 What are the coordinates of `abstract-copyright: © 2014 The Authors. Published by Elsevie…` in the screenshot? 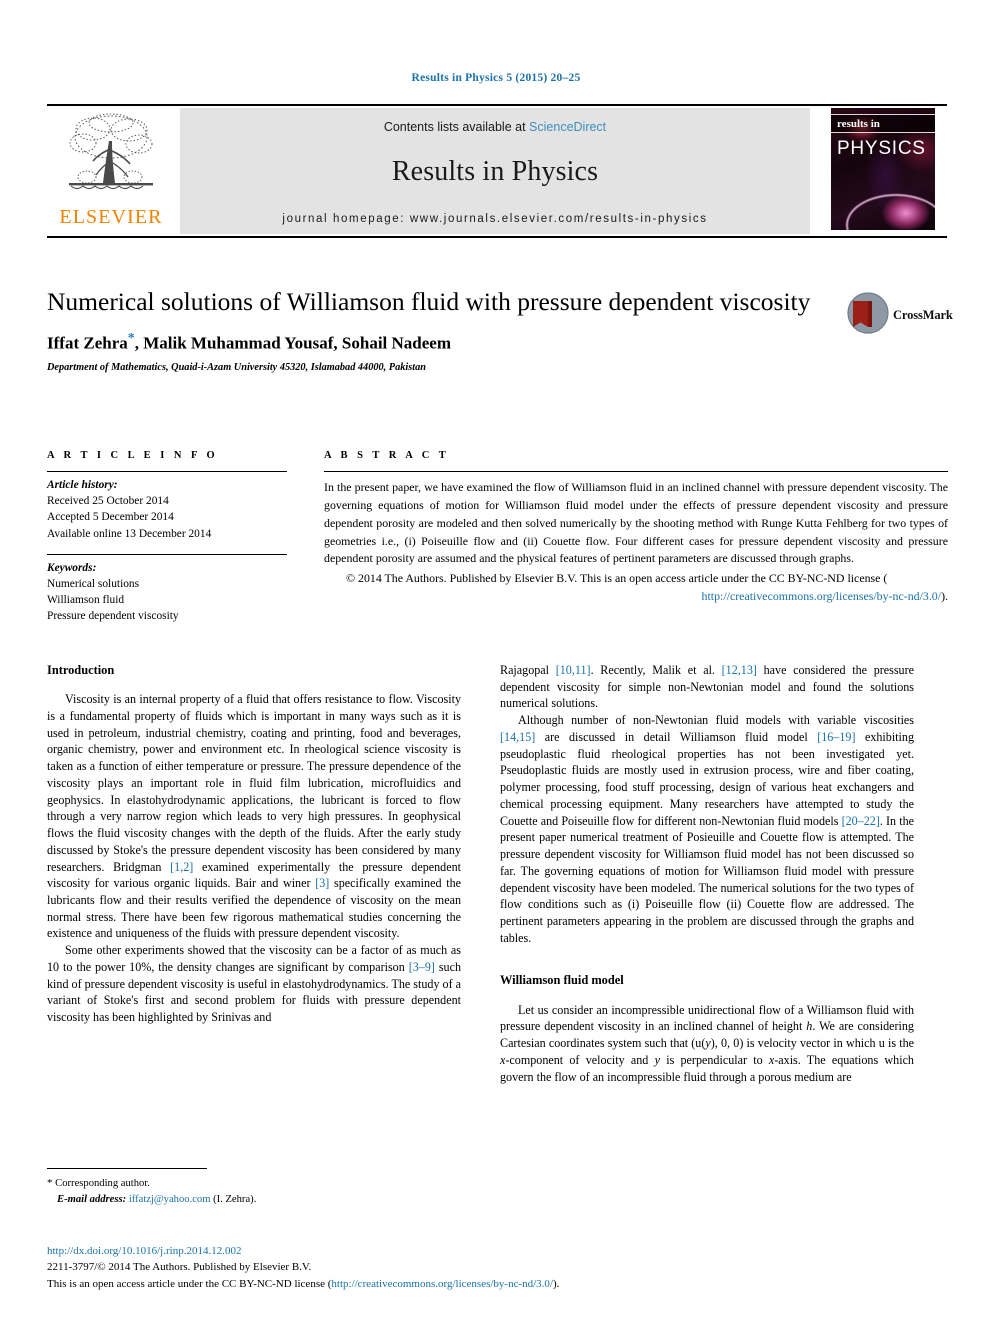 It's located at (636, 588).